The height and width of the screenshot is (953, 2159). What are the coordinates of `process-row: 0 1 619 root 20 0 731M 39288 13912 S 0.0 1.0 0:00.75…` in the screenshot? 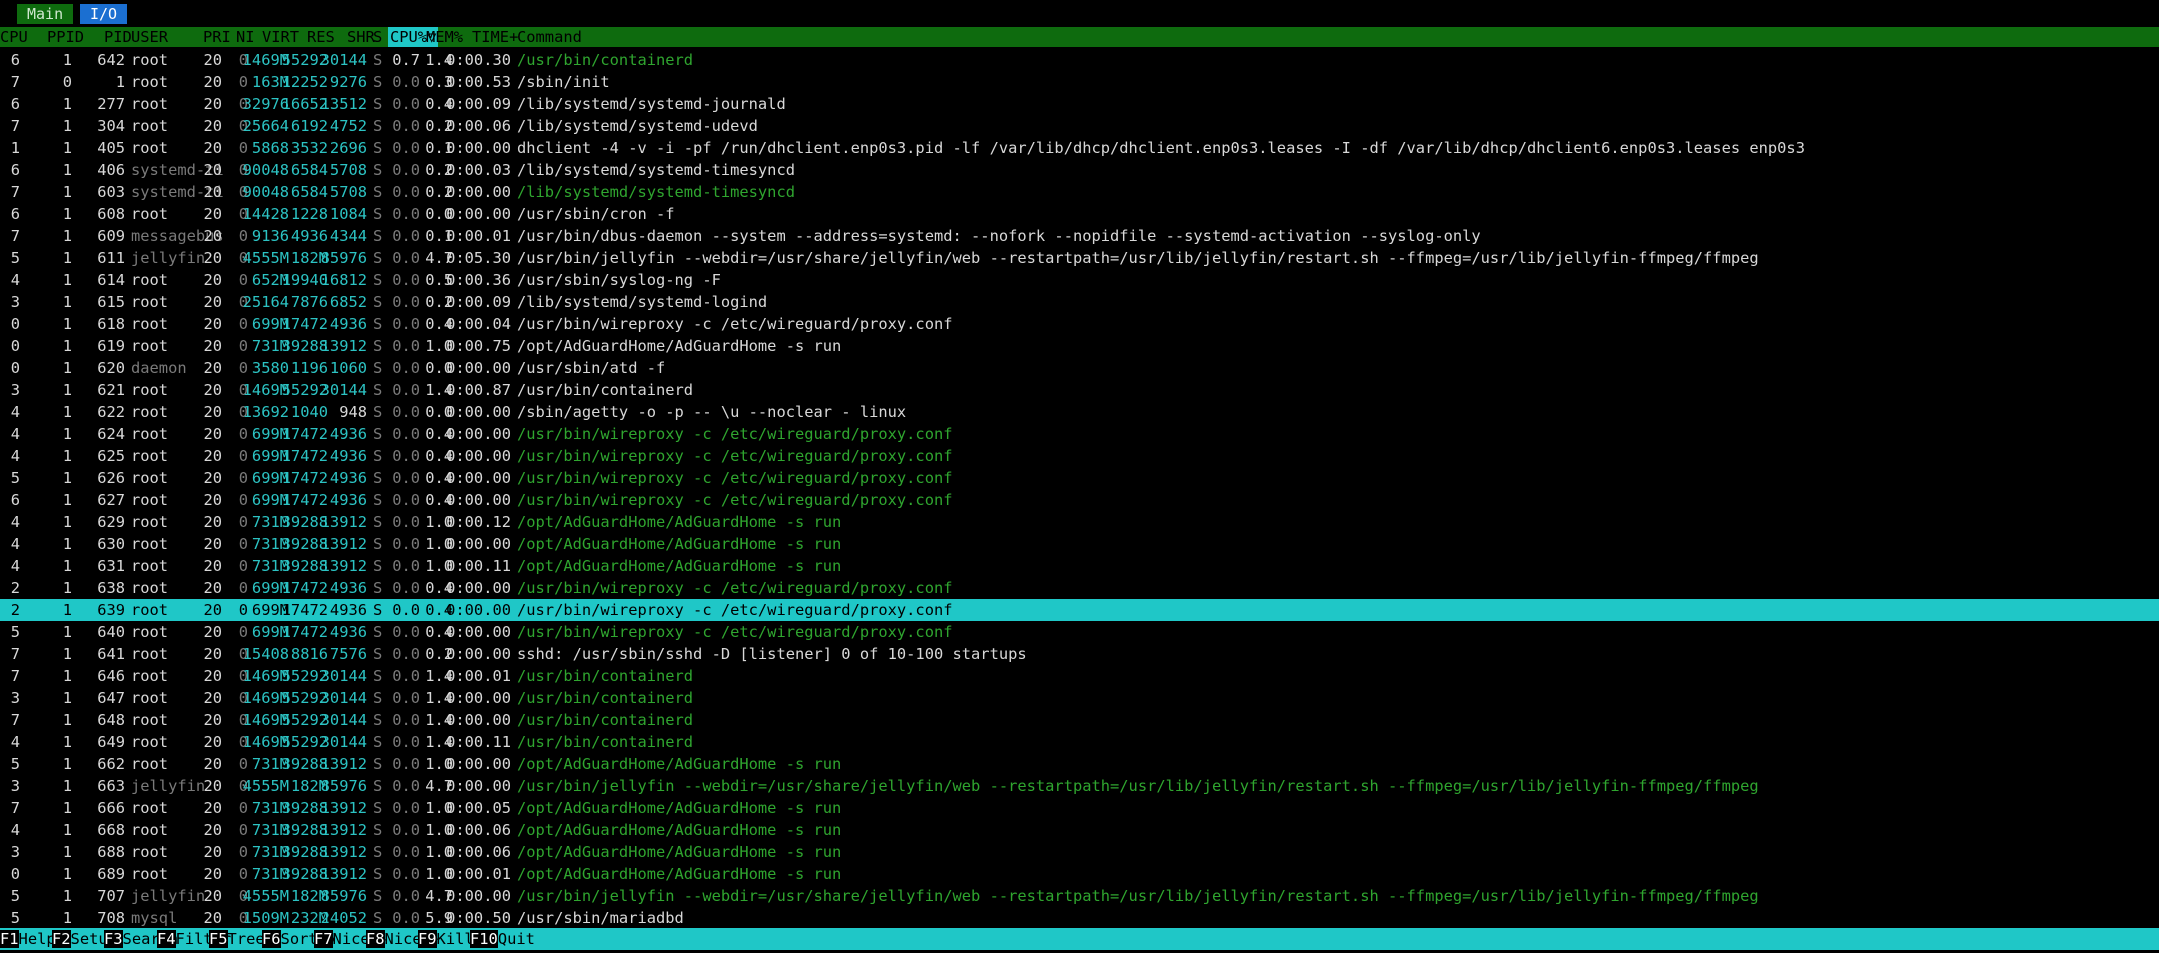 It's located at (1079, 346).